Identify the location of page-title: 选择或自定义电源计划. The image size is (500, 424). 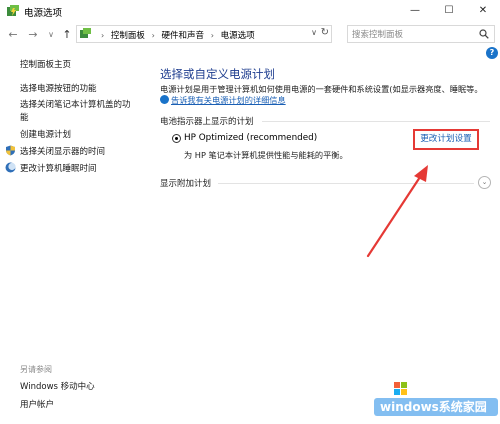
(217, 74).